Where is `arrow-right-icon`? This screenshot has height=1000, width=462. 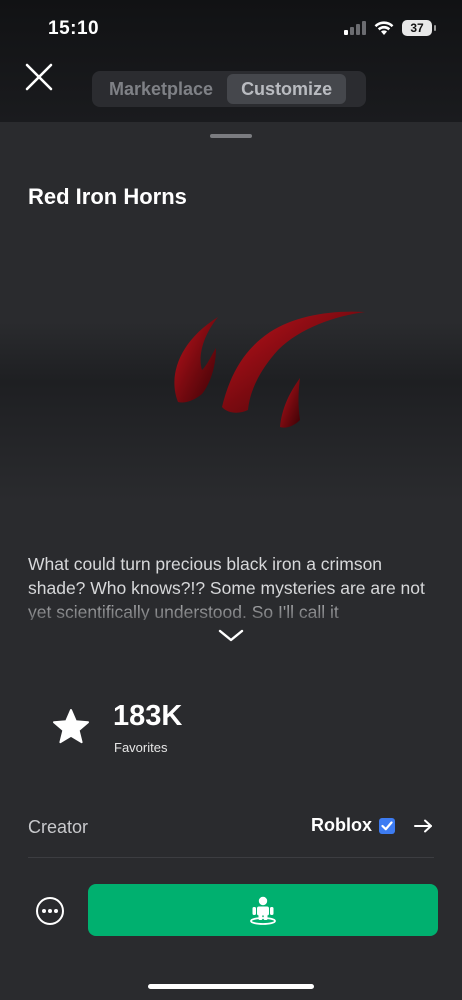
arrow-right-icon is located at coordinates (423, 825).